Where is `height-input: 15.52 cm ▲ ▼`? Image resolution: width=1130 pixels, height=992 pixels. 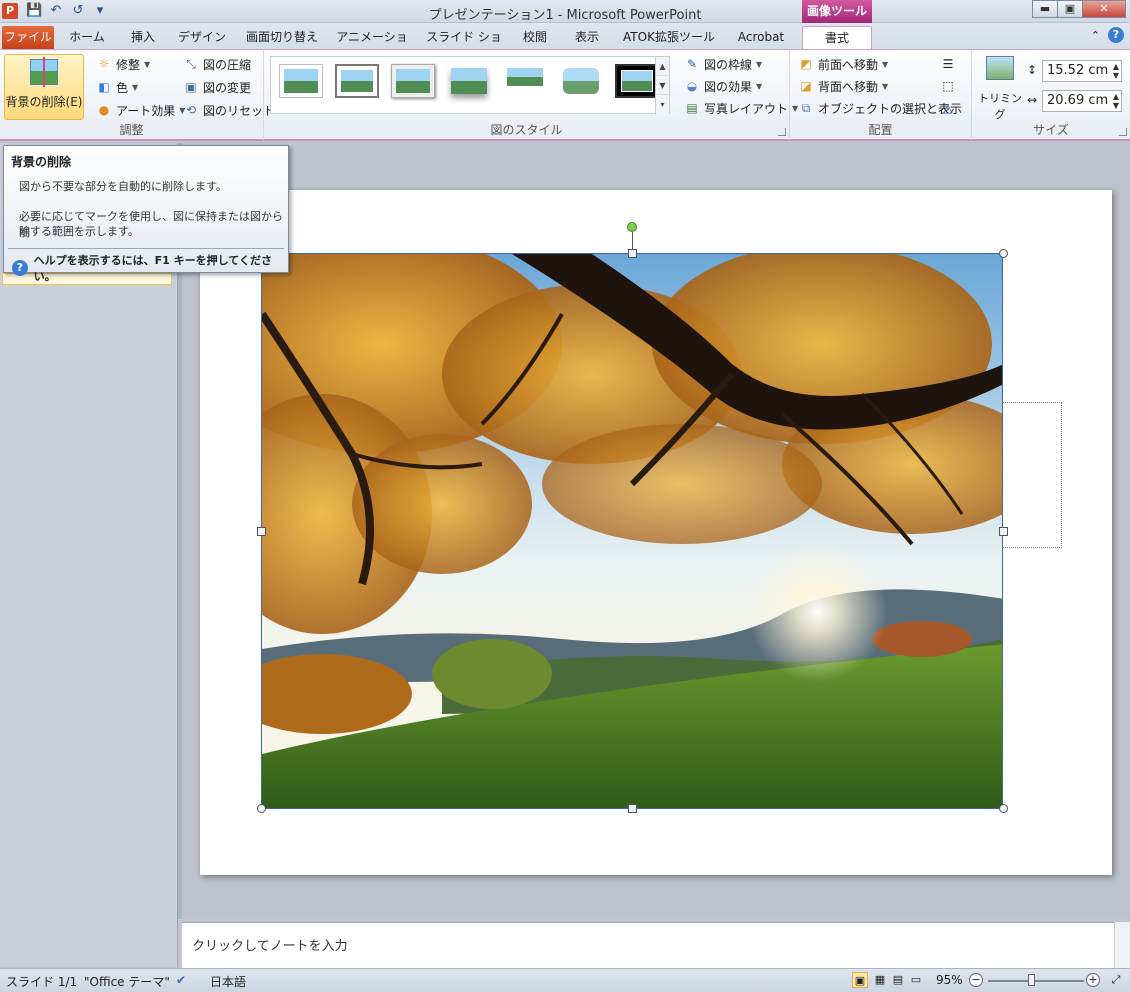 height-input: 15.52 cm ▲ ▼ is located at coordinates (1082, 71).